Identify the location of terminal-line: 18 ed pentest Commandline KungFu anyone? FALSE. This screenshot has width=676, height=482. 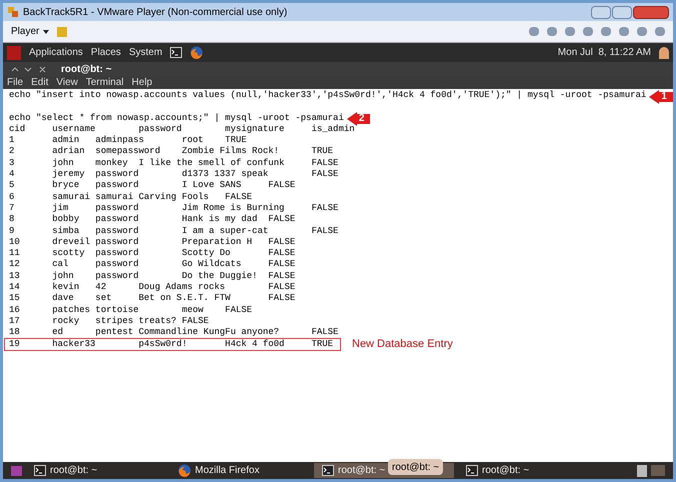
(173, 333).